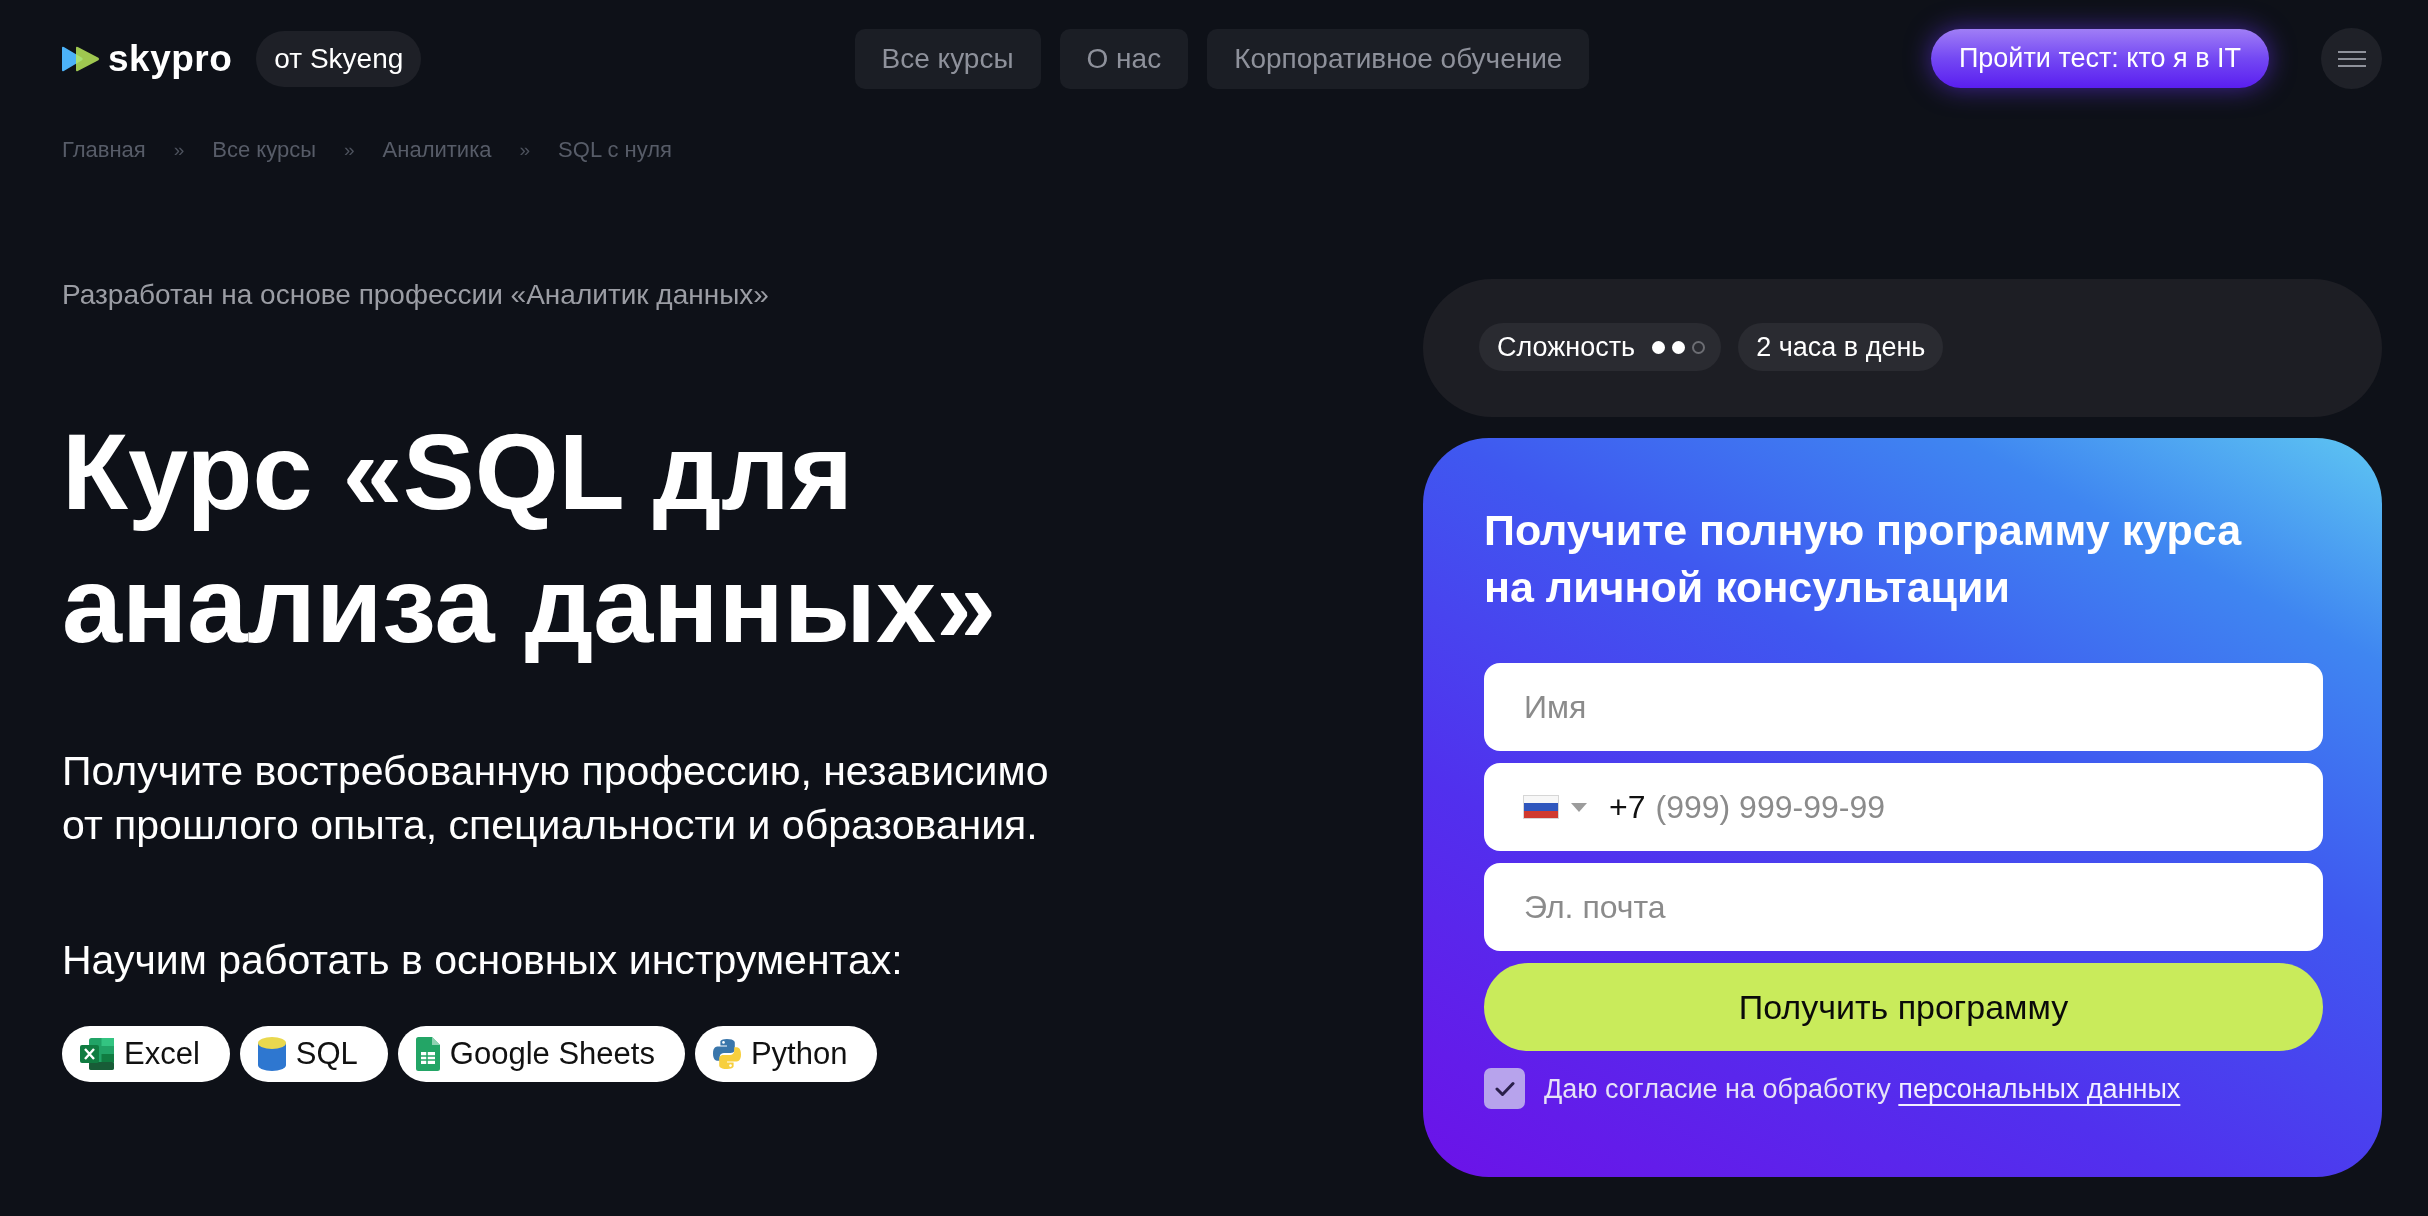 The image size is (2428, 1216). I want to click on course-description: Получите востребованную профессию, независимо от прошлого опыта, специальности и образования., so click(556, 798).